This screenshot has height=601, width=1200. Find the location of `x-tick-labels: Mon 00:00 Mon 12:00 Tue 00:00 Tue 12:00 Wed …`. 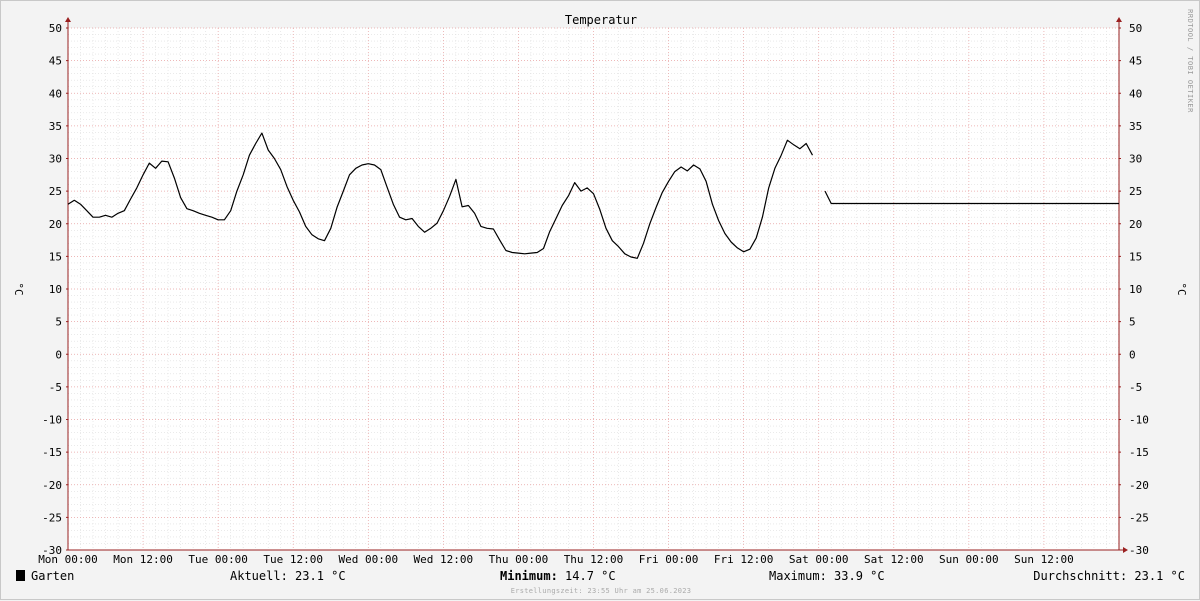

x-tick-labels: Mon 00:00 Mon 12:00 Tue 00:00 Tue 12:00 Wed … is located at coordinates (556, 559).